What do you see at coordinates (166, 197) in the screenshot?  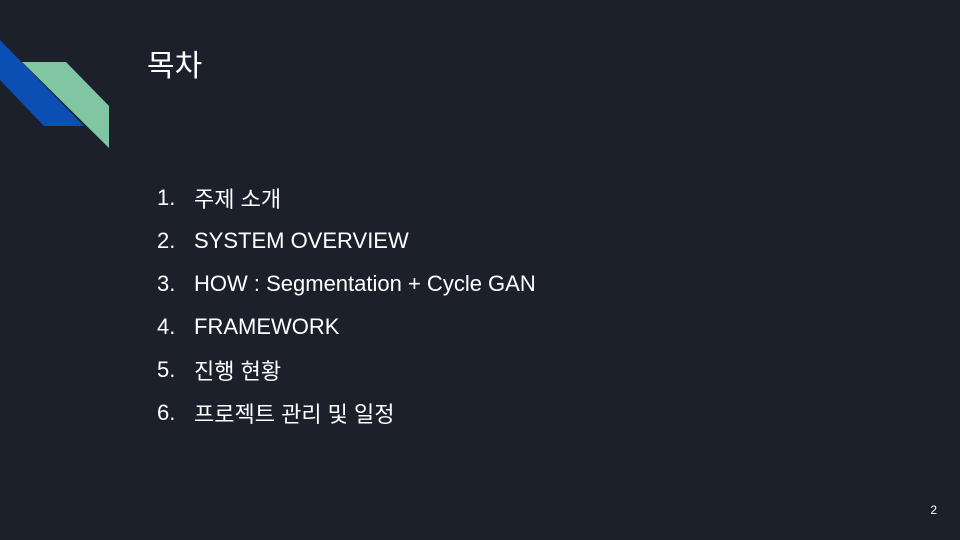 I see `agenda-item-number: 1.` at bounding box center [166, 197].